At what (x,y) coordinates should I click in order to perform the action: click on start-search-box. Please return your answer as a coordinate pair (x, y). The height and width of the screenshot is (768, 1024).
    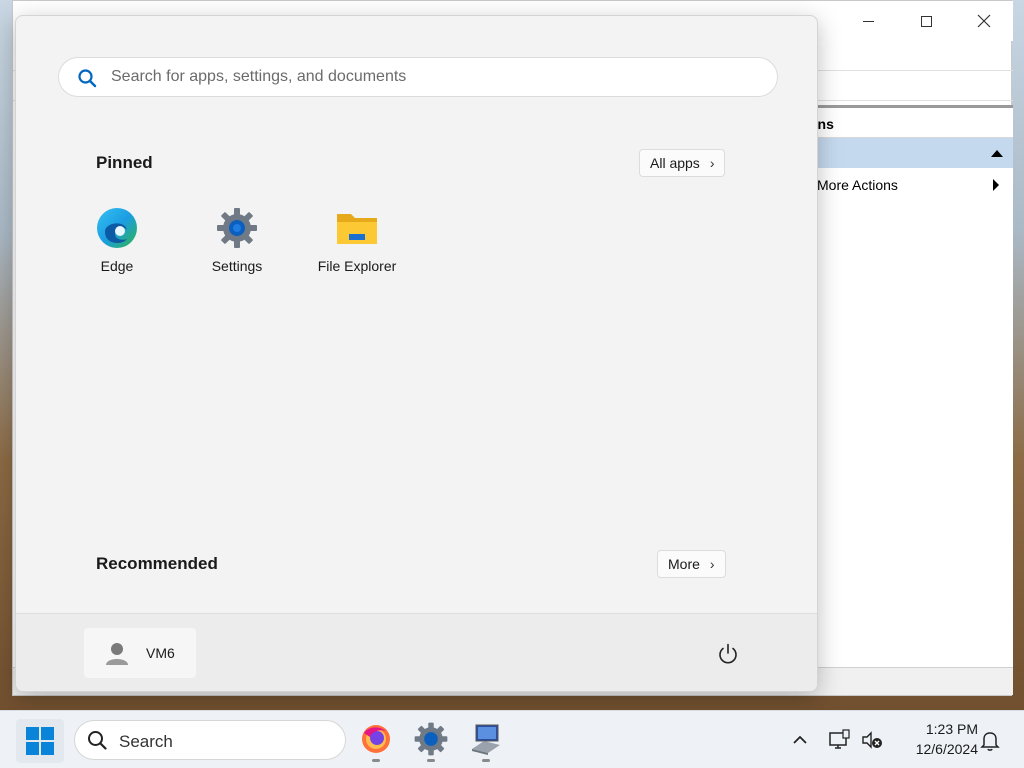
    Looking at the image, I should click on (418, 77).